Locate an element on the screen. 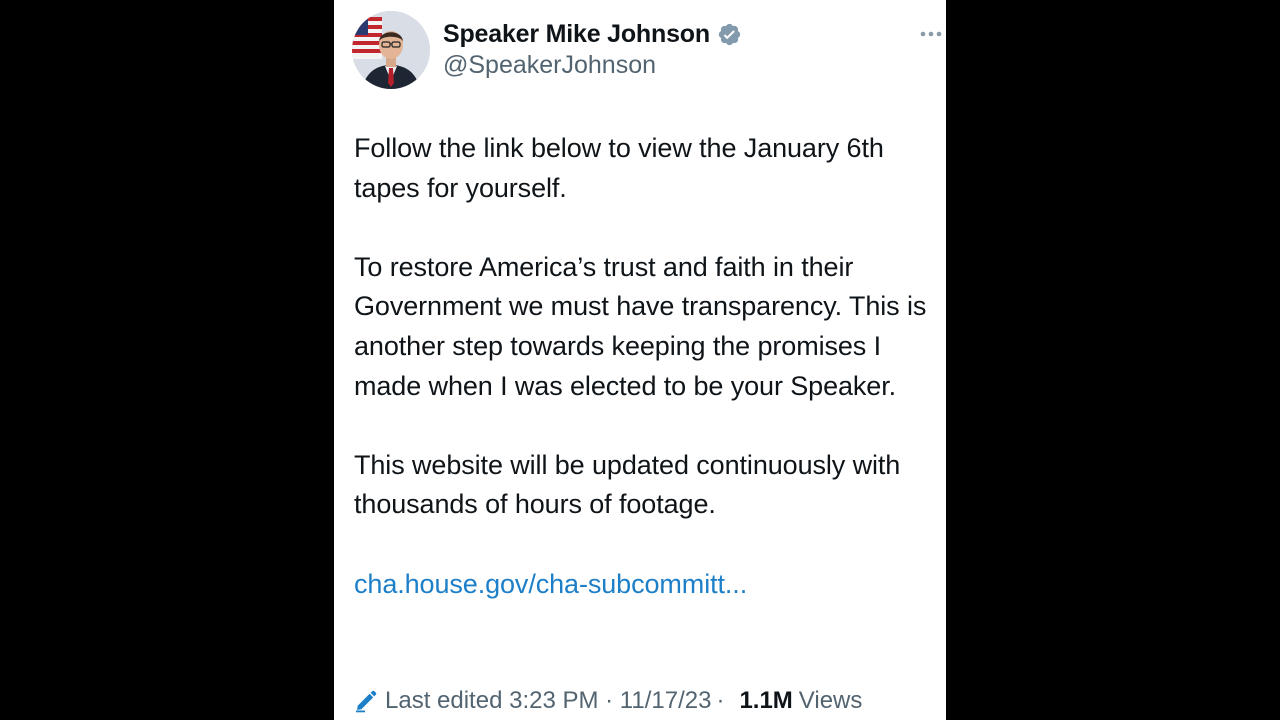 Image resolution: width=1280 pixels, height=720 pixels. author-display-name: Speaker Mike Johnson is located at coordinates (576, 34).